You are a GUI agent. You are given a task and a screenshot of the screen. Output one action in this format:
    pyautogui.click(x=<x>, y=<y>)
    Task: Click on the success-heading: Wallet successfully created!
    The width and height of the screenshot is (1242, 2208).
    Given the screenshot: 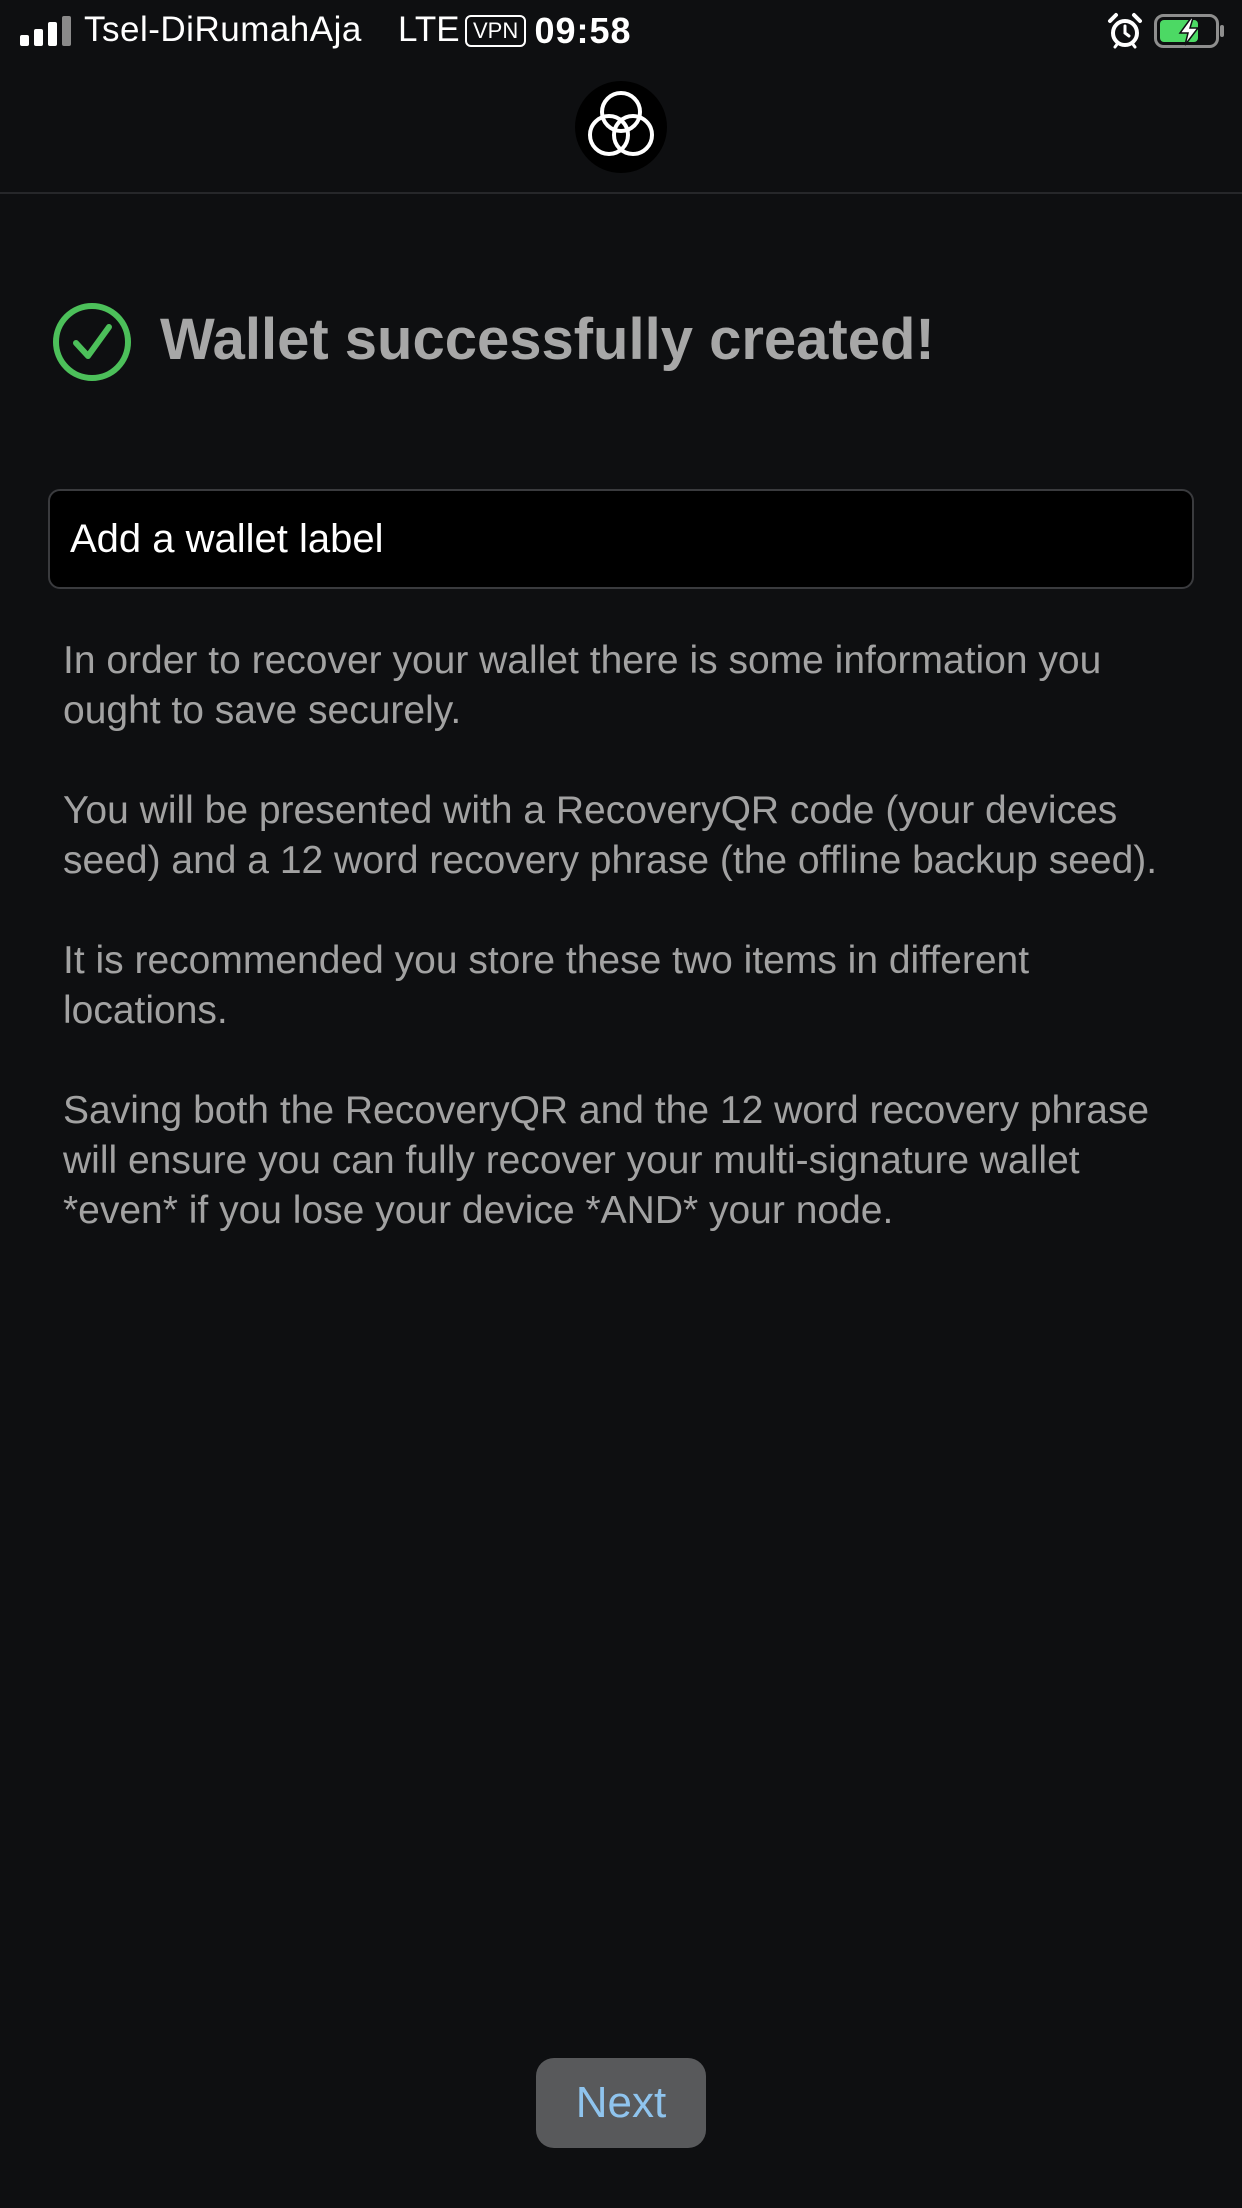 What is the action you would take?
    pyautogui.click(x=622, y=342)
    